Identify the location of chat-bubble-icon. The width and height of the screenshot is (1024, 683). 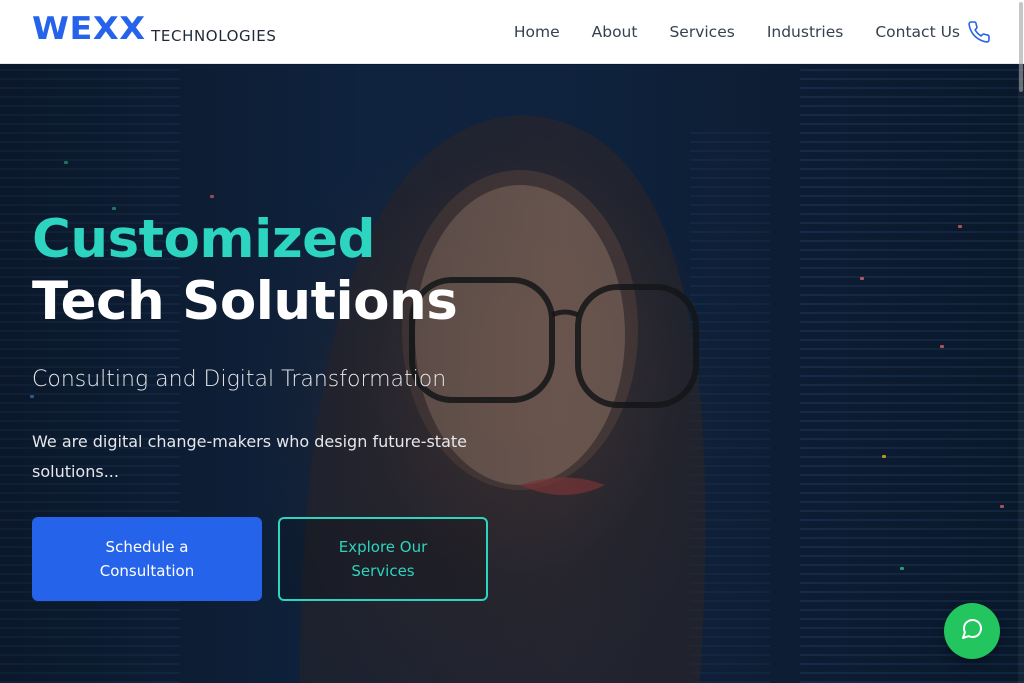
(972, 631).